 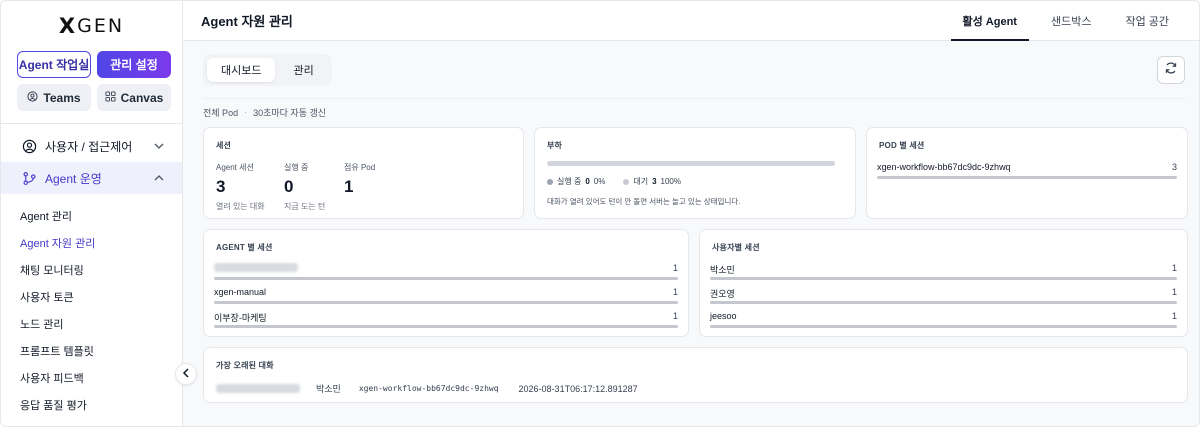 I want to click on top-tabs: 활성 Agent 샌드박스 작업 공간, so click(x=1061, y=21).